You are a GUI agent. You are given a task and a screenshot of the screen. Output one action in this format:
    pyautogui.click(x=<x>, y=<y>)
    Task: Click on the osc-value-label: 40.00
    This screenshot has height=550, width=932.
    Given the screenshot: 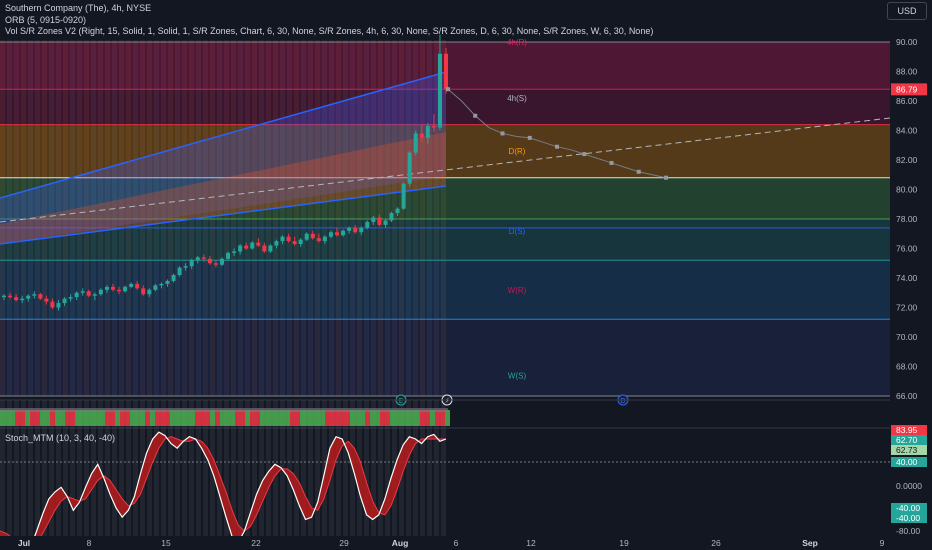 What is the action you would take?
    pyautogui.click(x=907, y=462)
    